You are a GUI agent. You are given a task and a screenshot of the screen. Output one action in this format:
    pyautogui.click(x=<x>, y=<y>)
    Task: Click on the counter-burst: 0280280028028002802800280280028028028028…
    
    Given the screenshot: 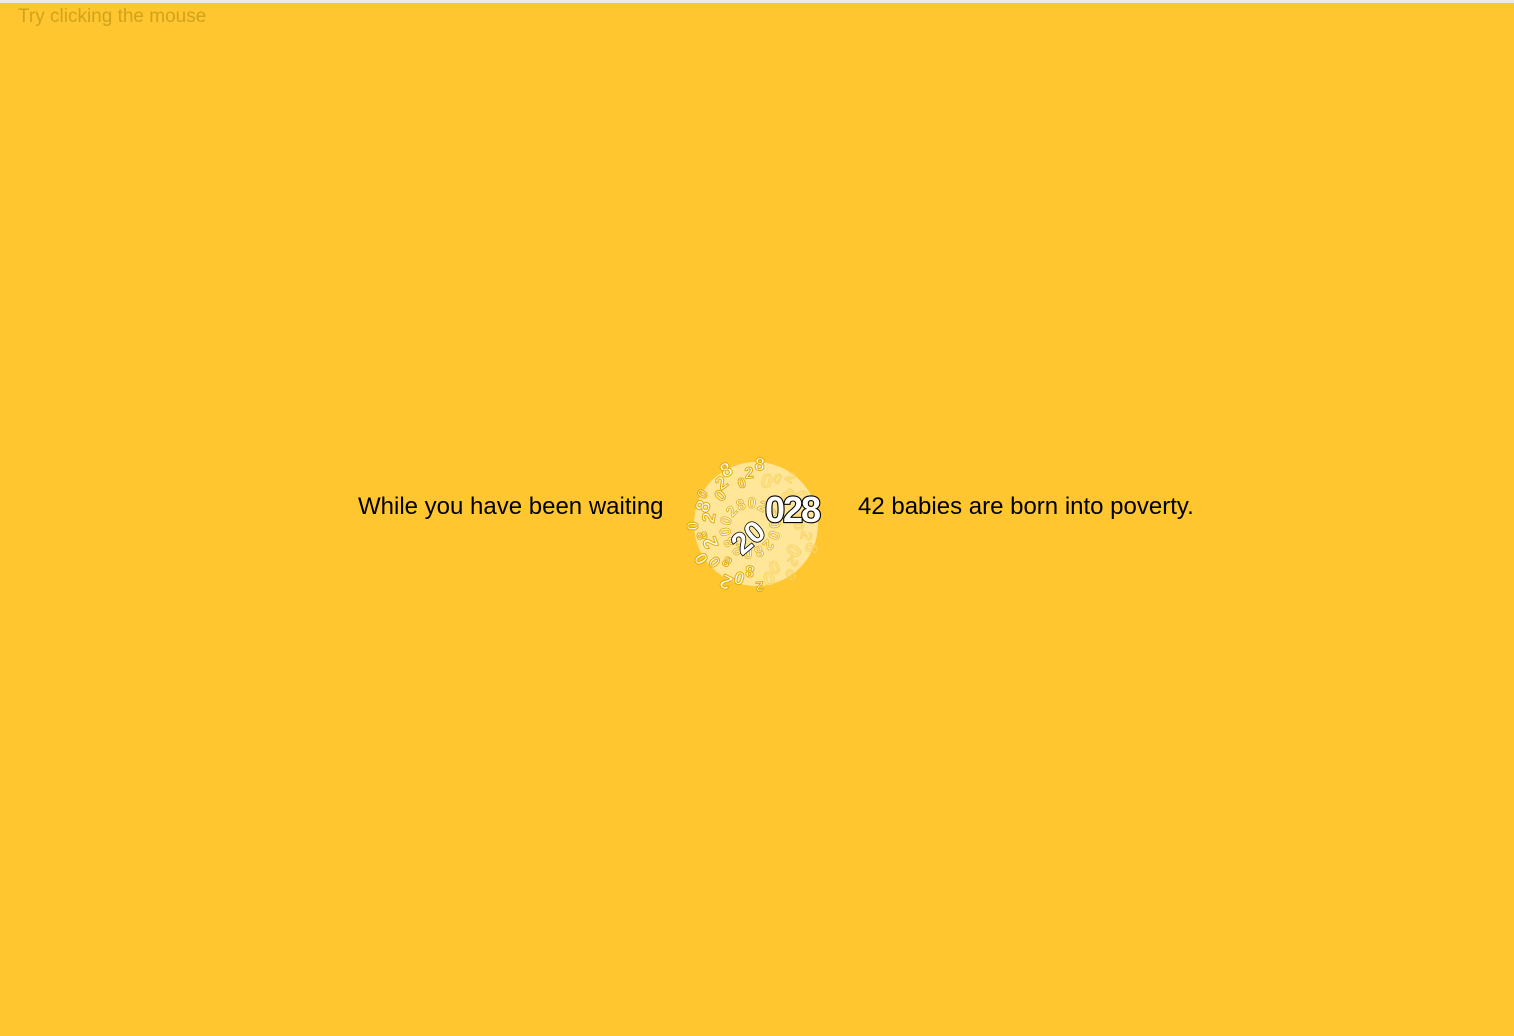 What is the action you would take?
    pyautogui.click(x=760, y=523)
    